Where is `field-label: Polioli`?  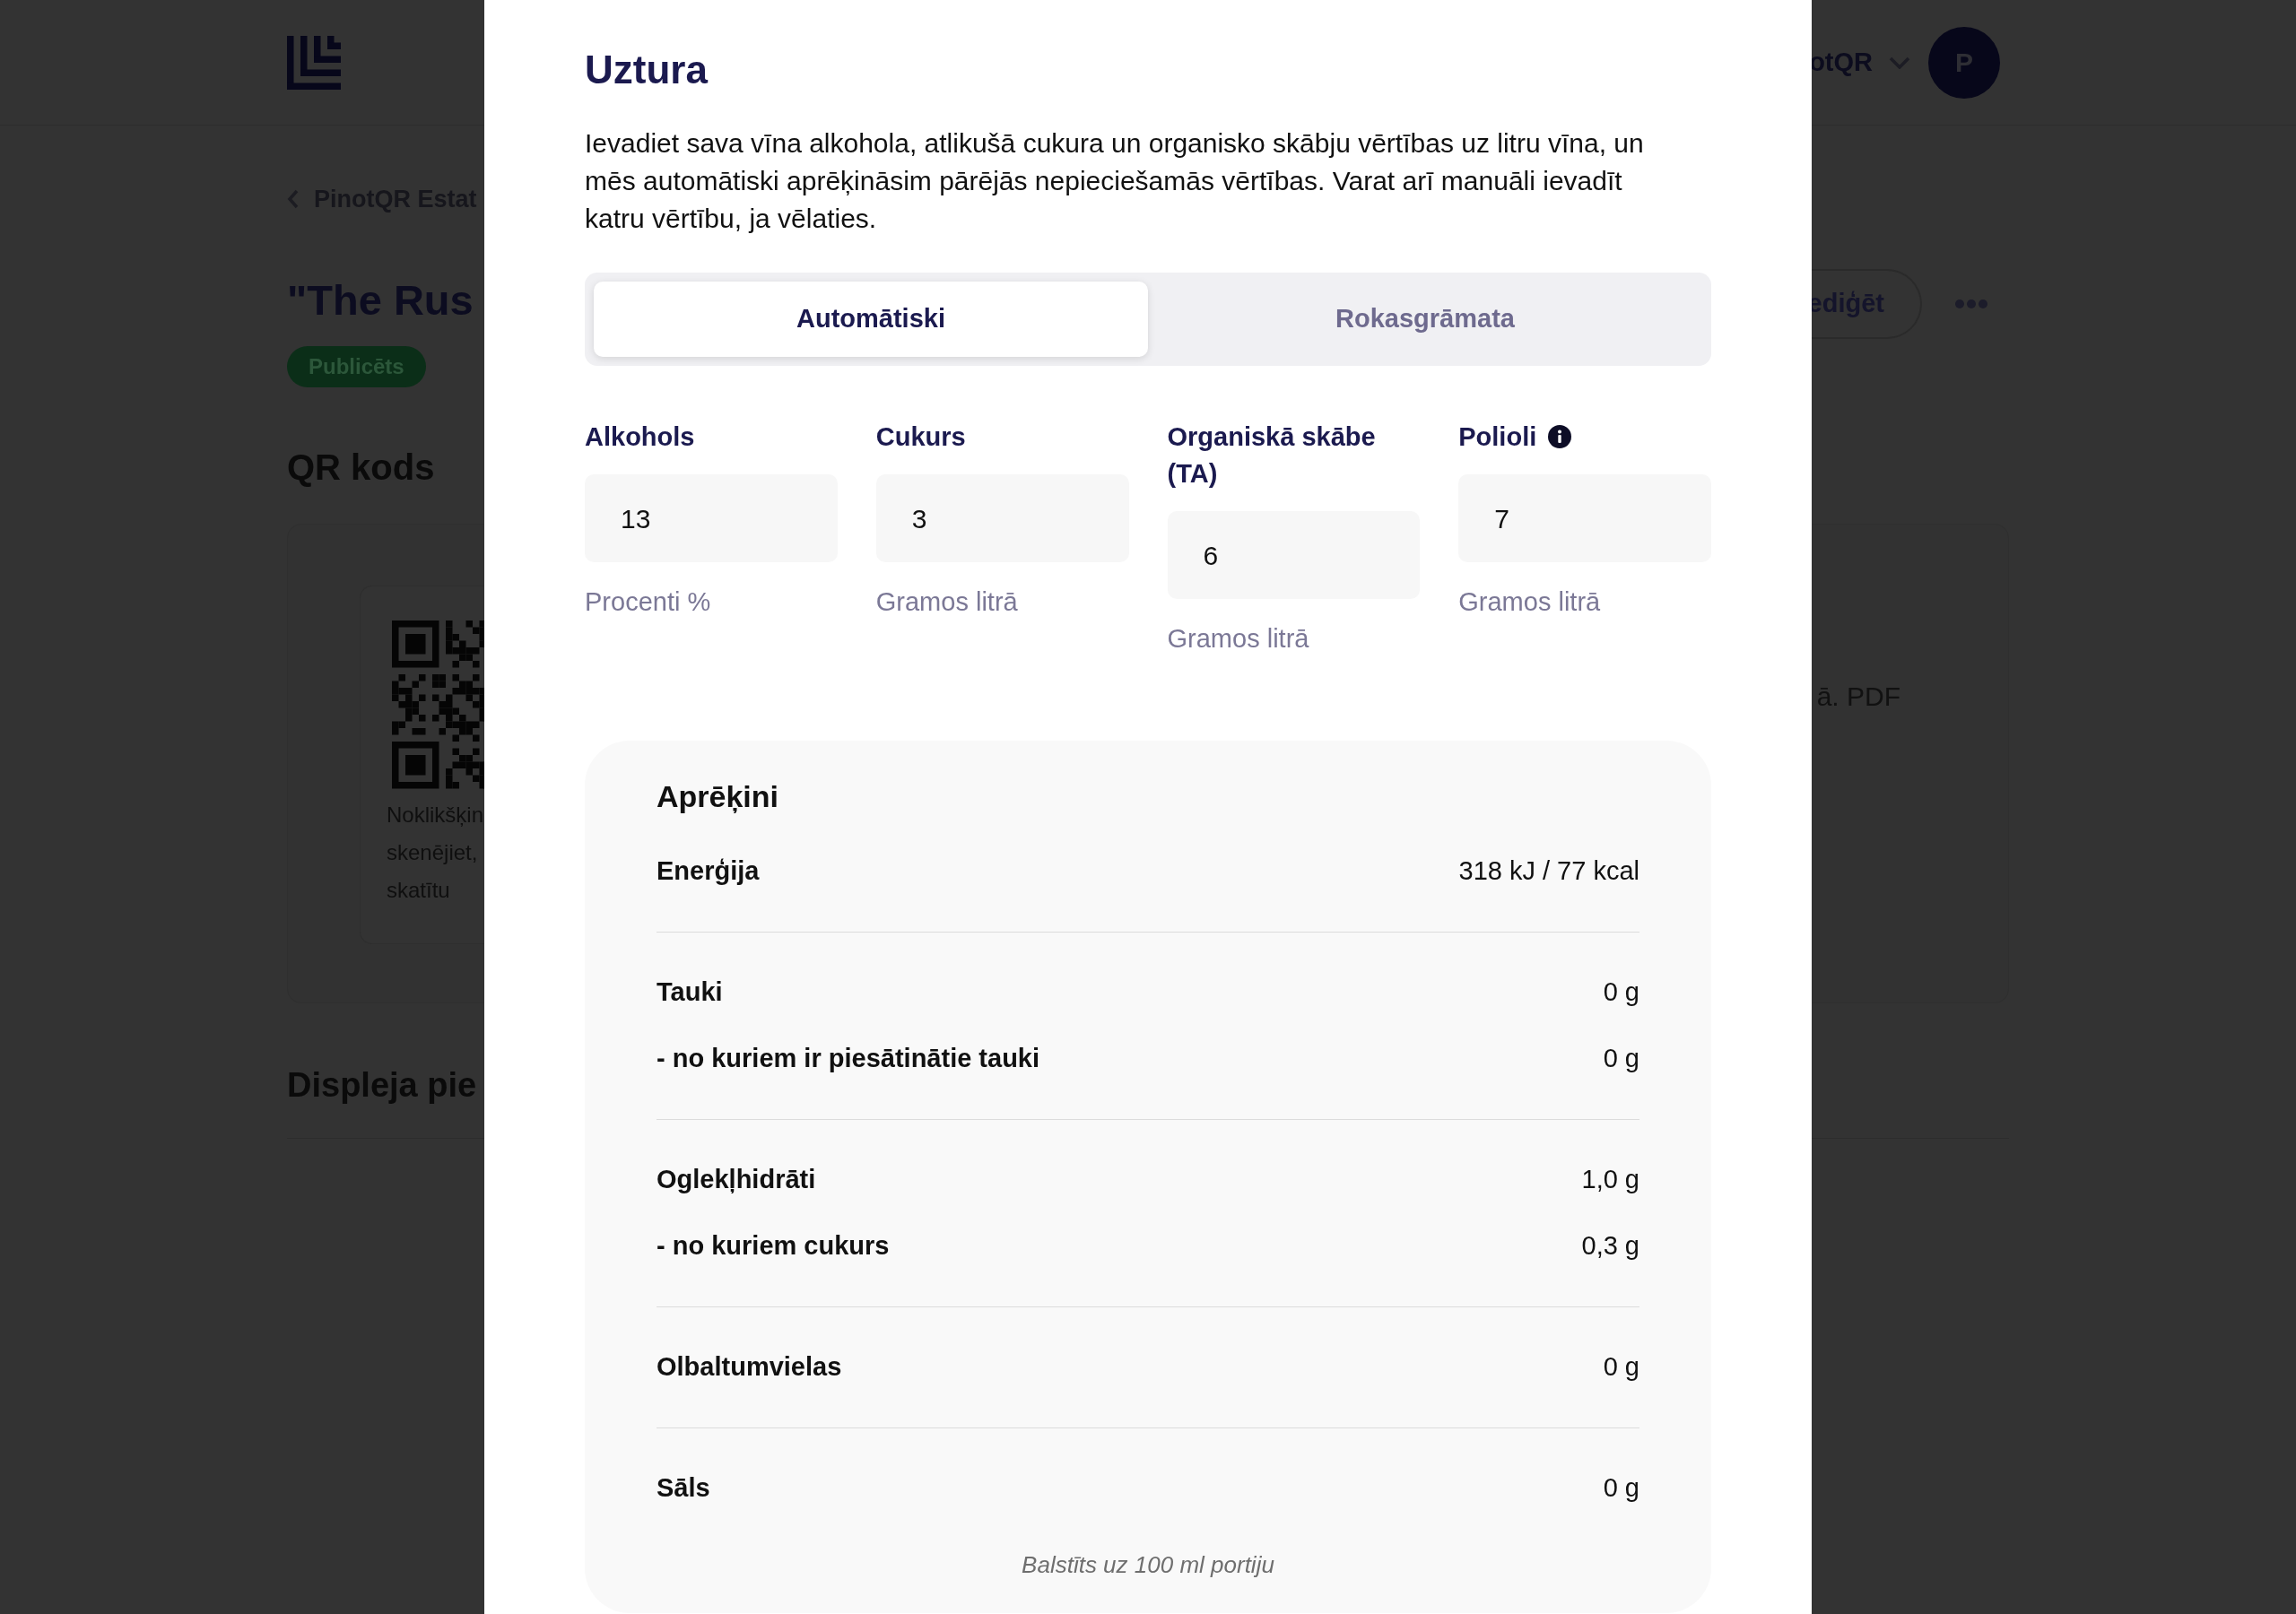 field-label: Polioli is located at coordinates (1497, 437).